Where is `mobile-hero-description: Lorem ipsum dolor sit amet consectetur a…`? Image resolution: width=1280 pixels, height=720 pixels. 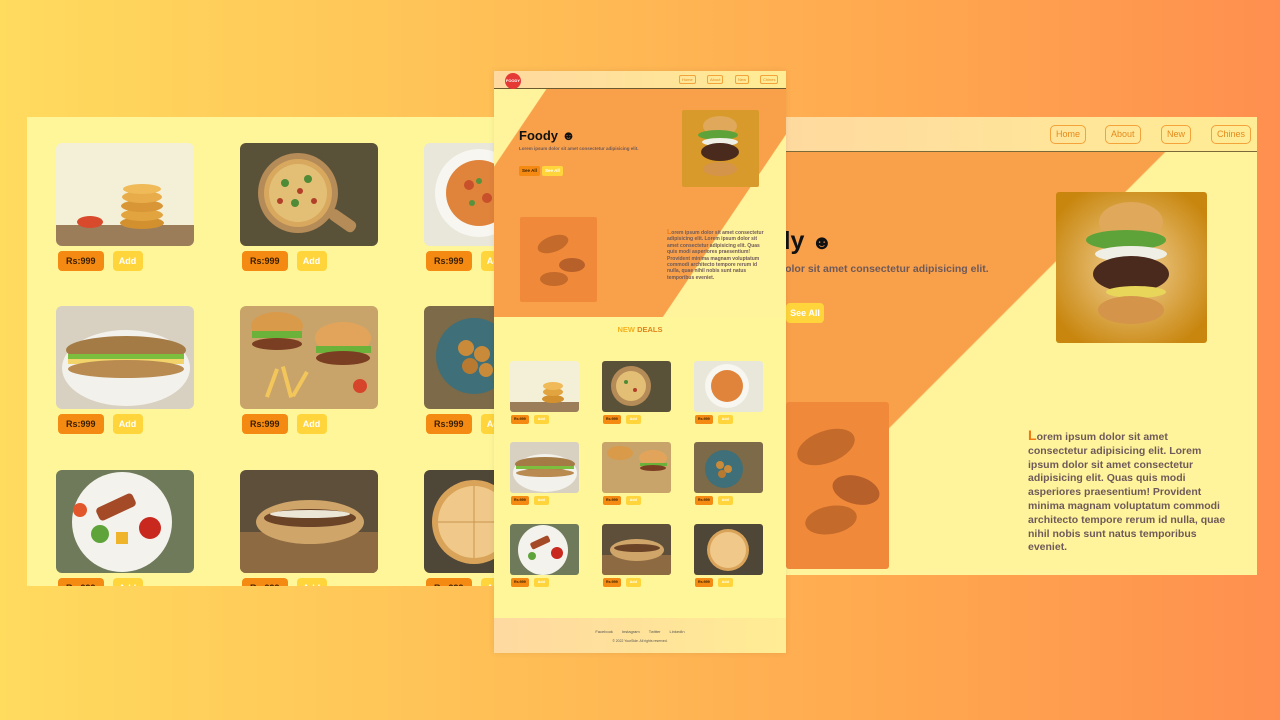
mobile-hero-description: Lorem ipsum dolor sit amet consectetur a… is located at coordinates (716, 255).